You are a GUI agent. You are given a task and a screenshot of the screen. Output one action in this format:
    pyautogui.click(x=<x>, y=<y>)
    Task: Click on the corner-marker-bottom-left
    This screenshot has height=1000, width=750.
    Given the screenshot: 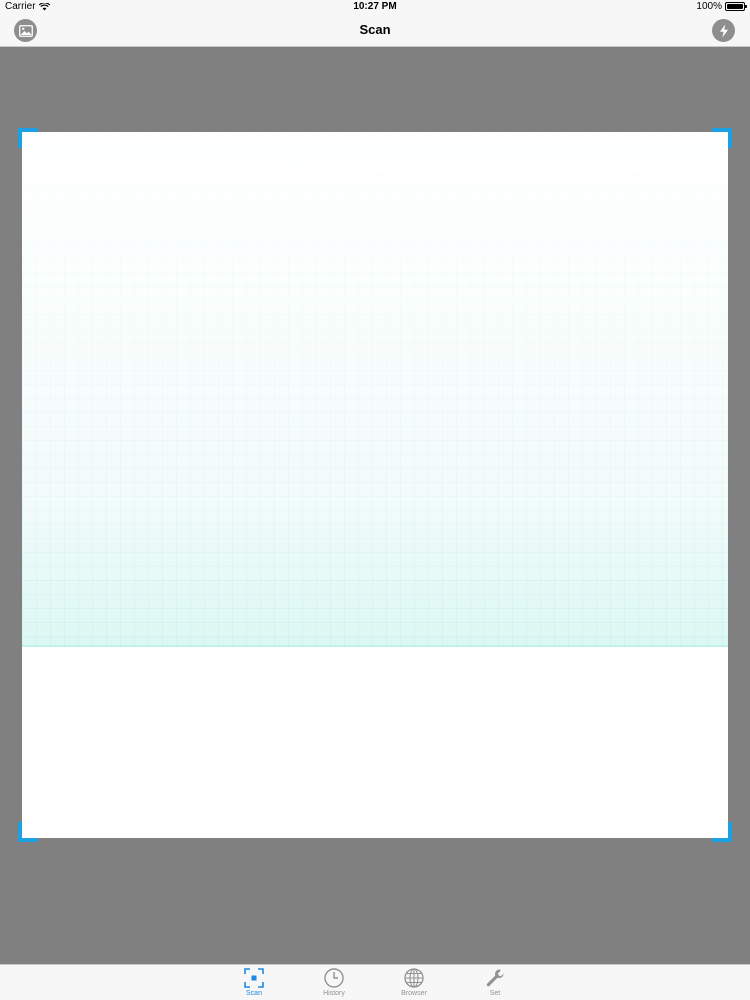 What is the action you would take?
    pyautogui.click(x=28, y=832)
    